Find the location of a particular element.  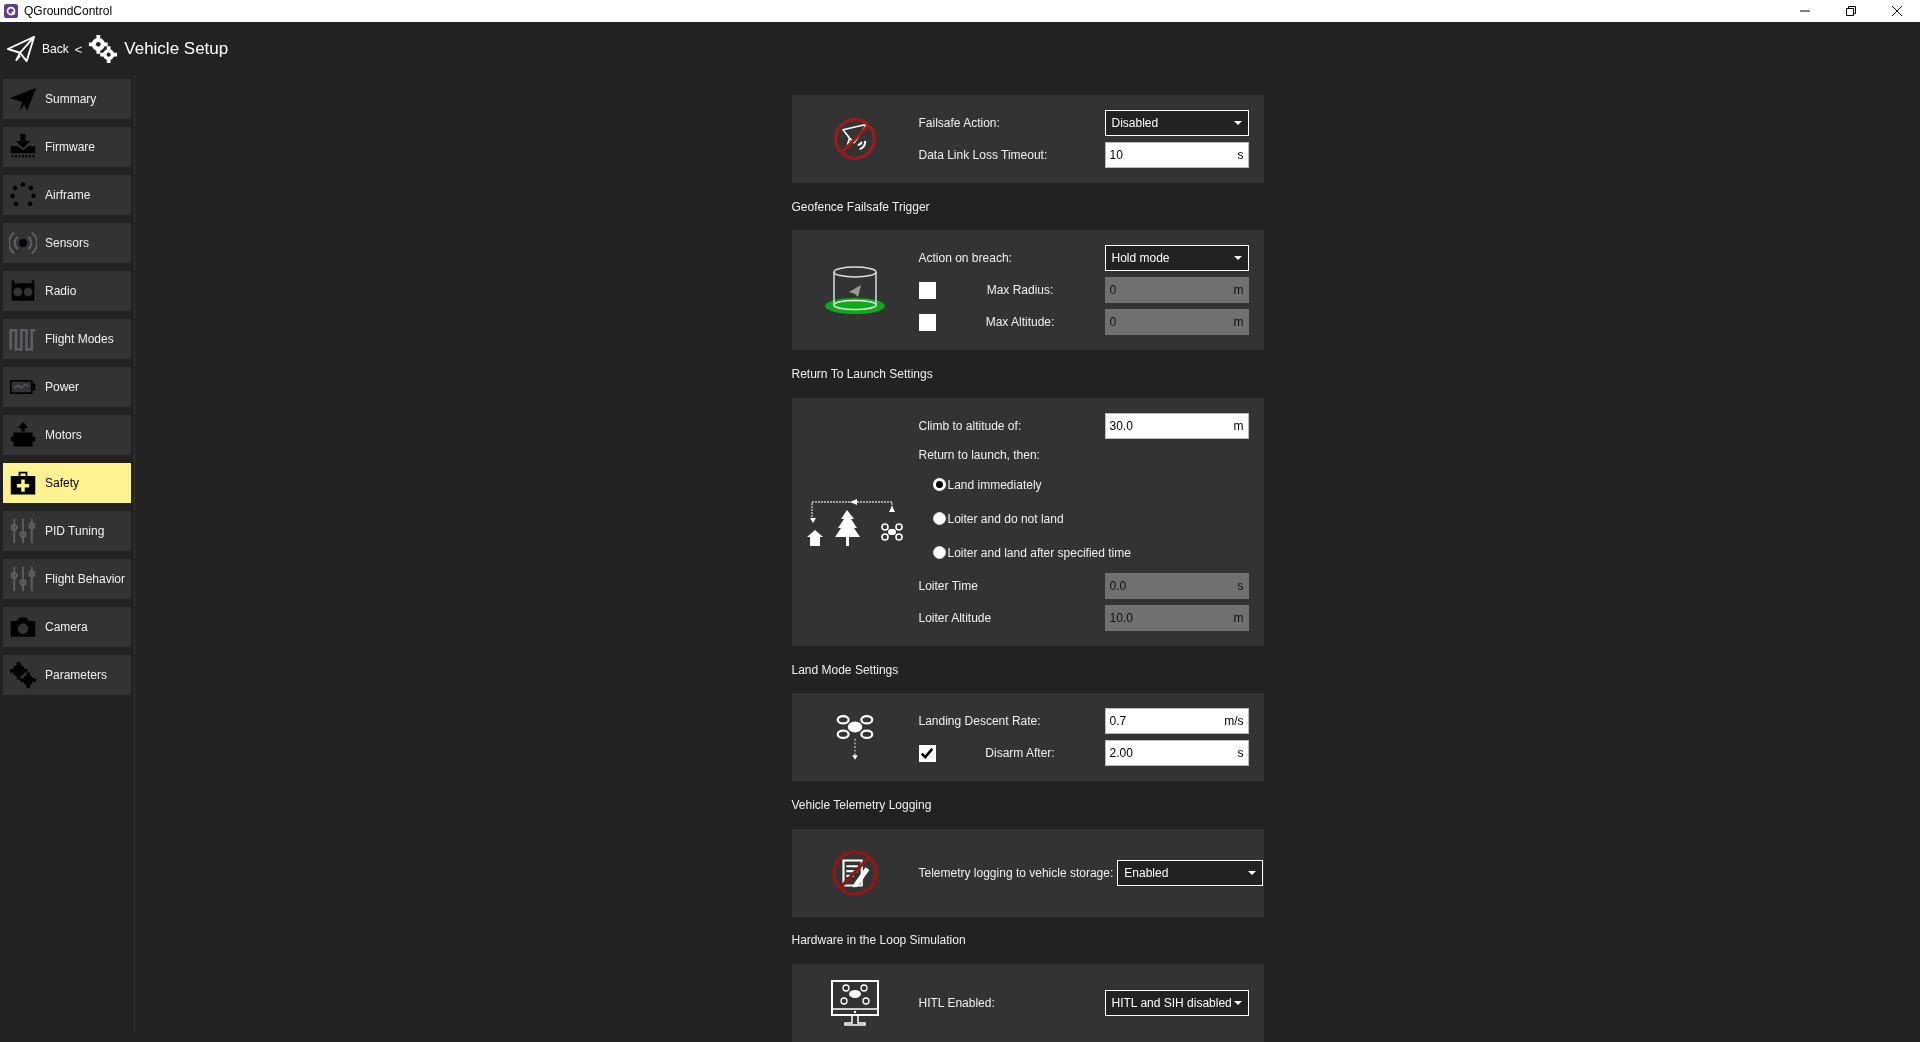

sidebar-item: Safety is located at coordinates (67, 483).